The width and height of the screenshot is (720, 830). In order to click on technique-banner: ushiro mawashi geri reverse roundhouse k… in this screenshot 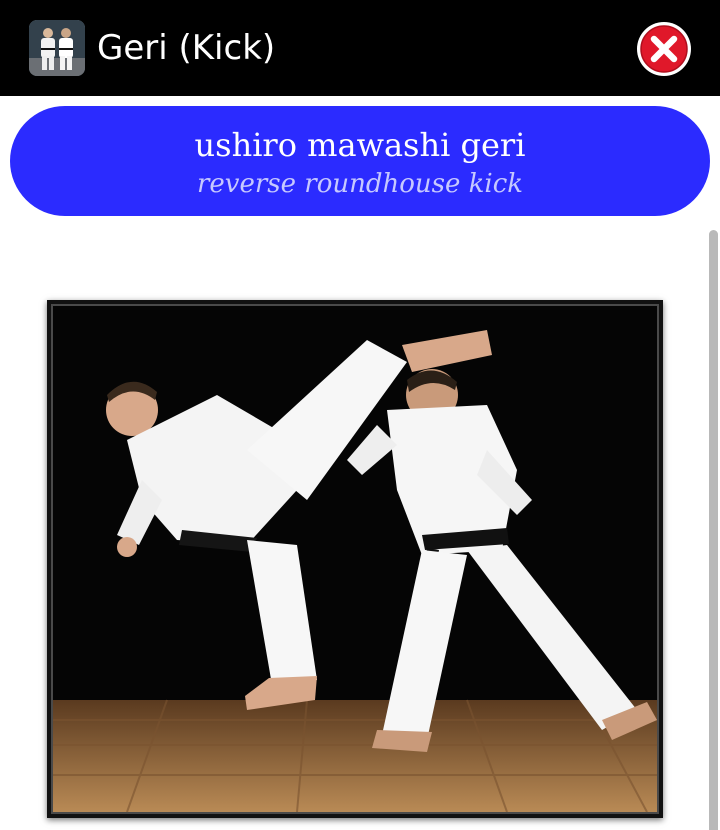, I will do `click(360, 161)`.